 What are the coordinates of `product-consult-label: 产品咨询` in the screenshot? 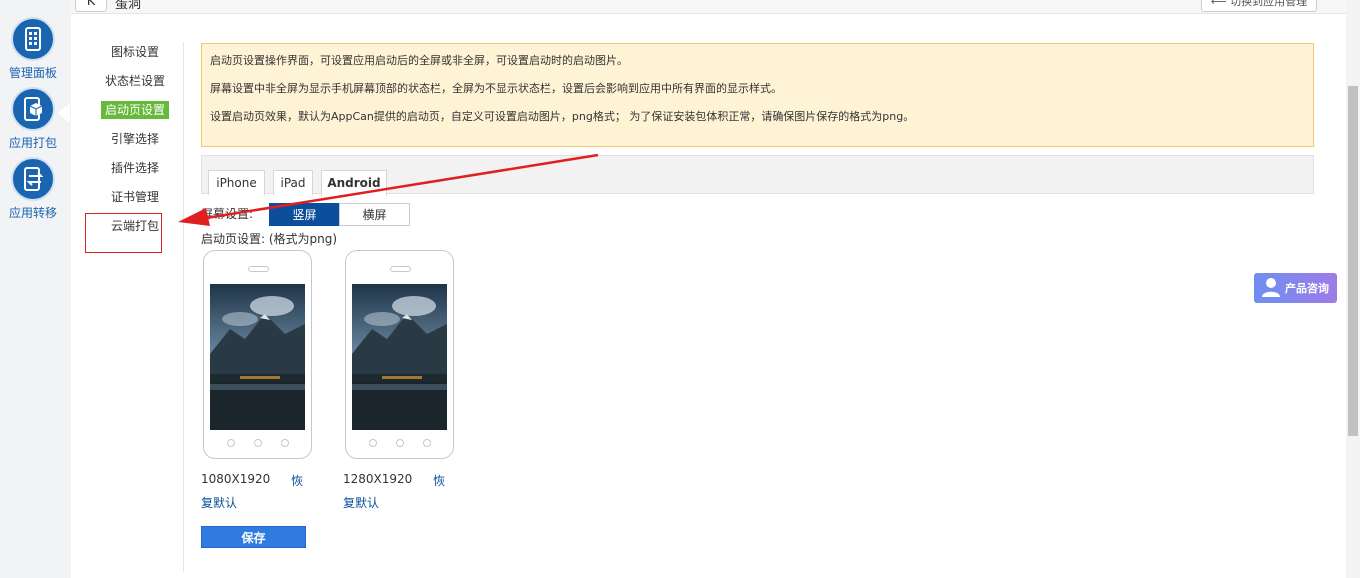 It's located at (1307, 288).